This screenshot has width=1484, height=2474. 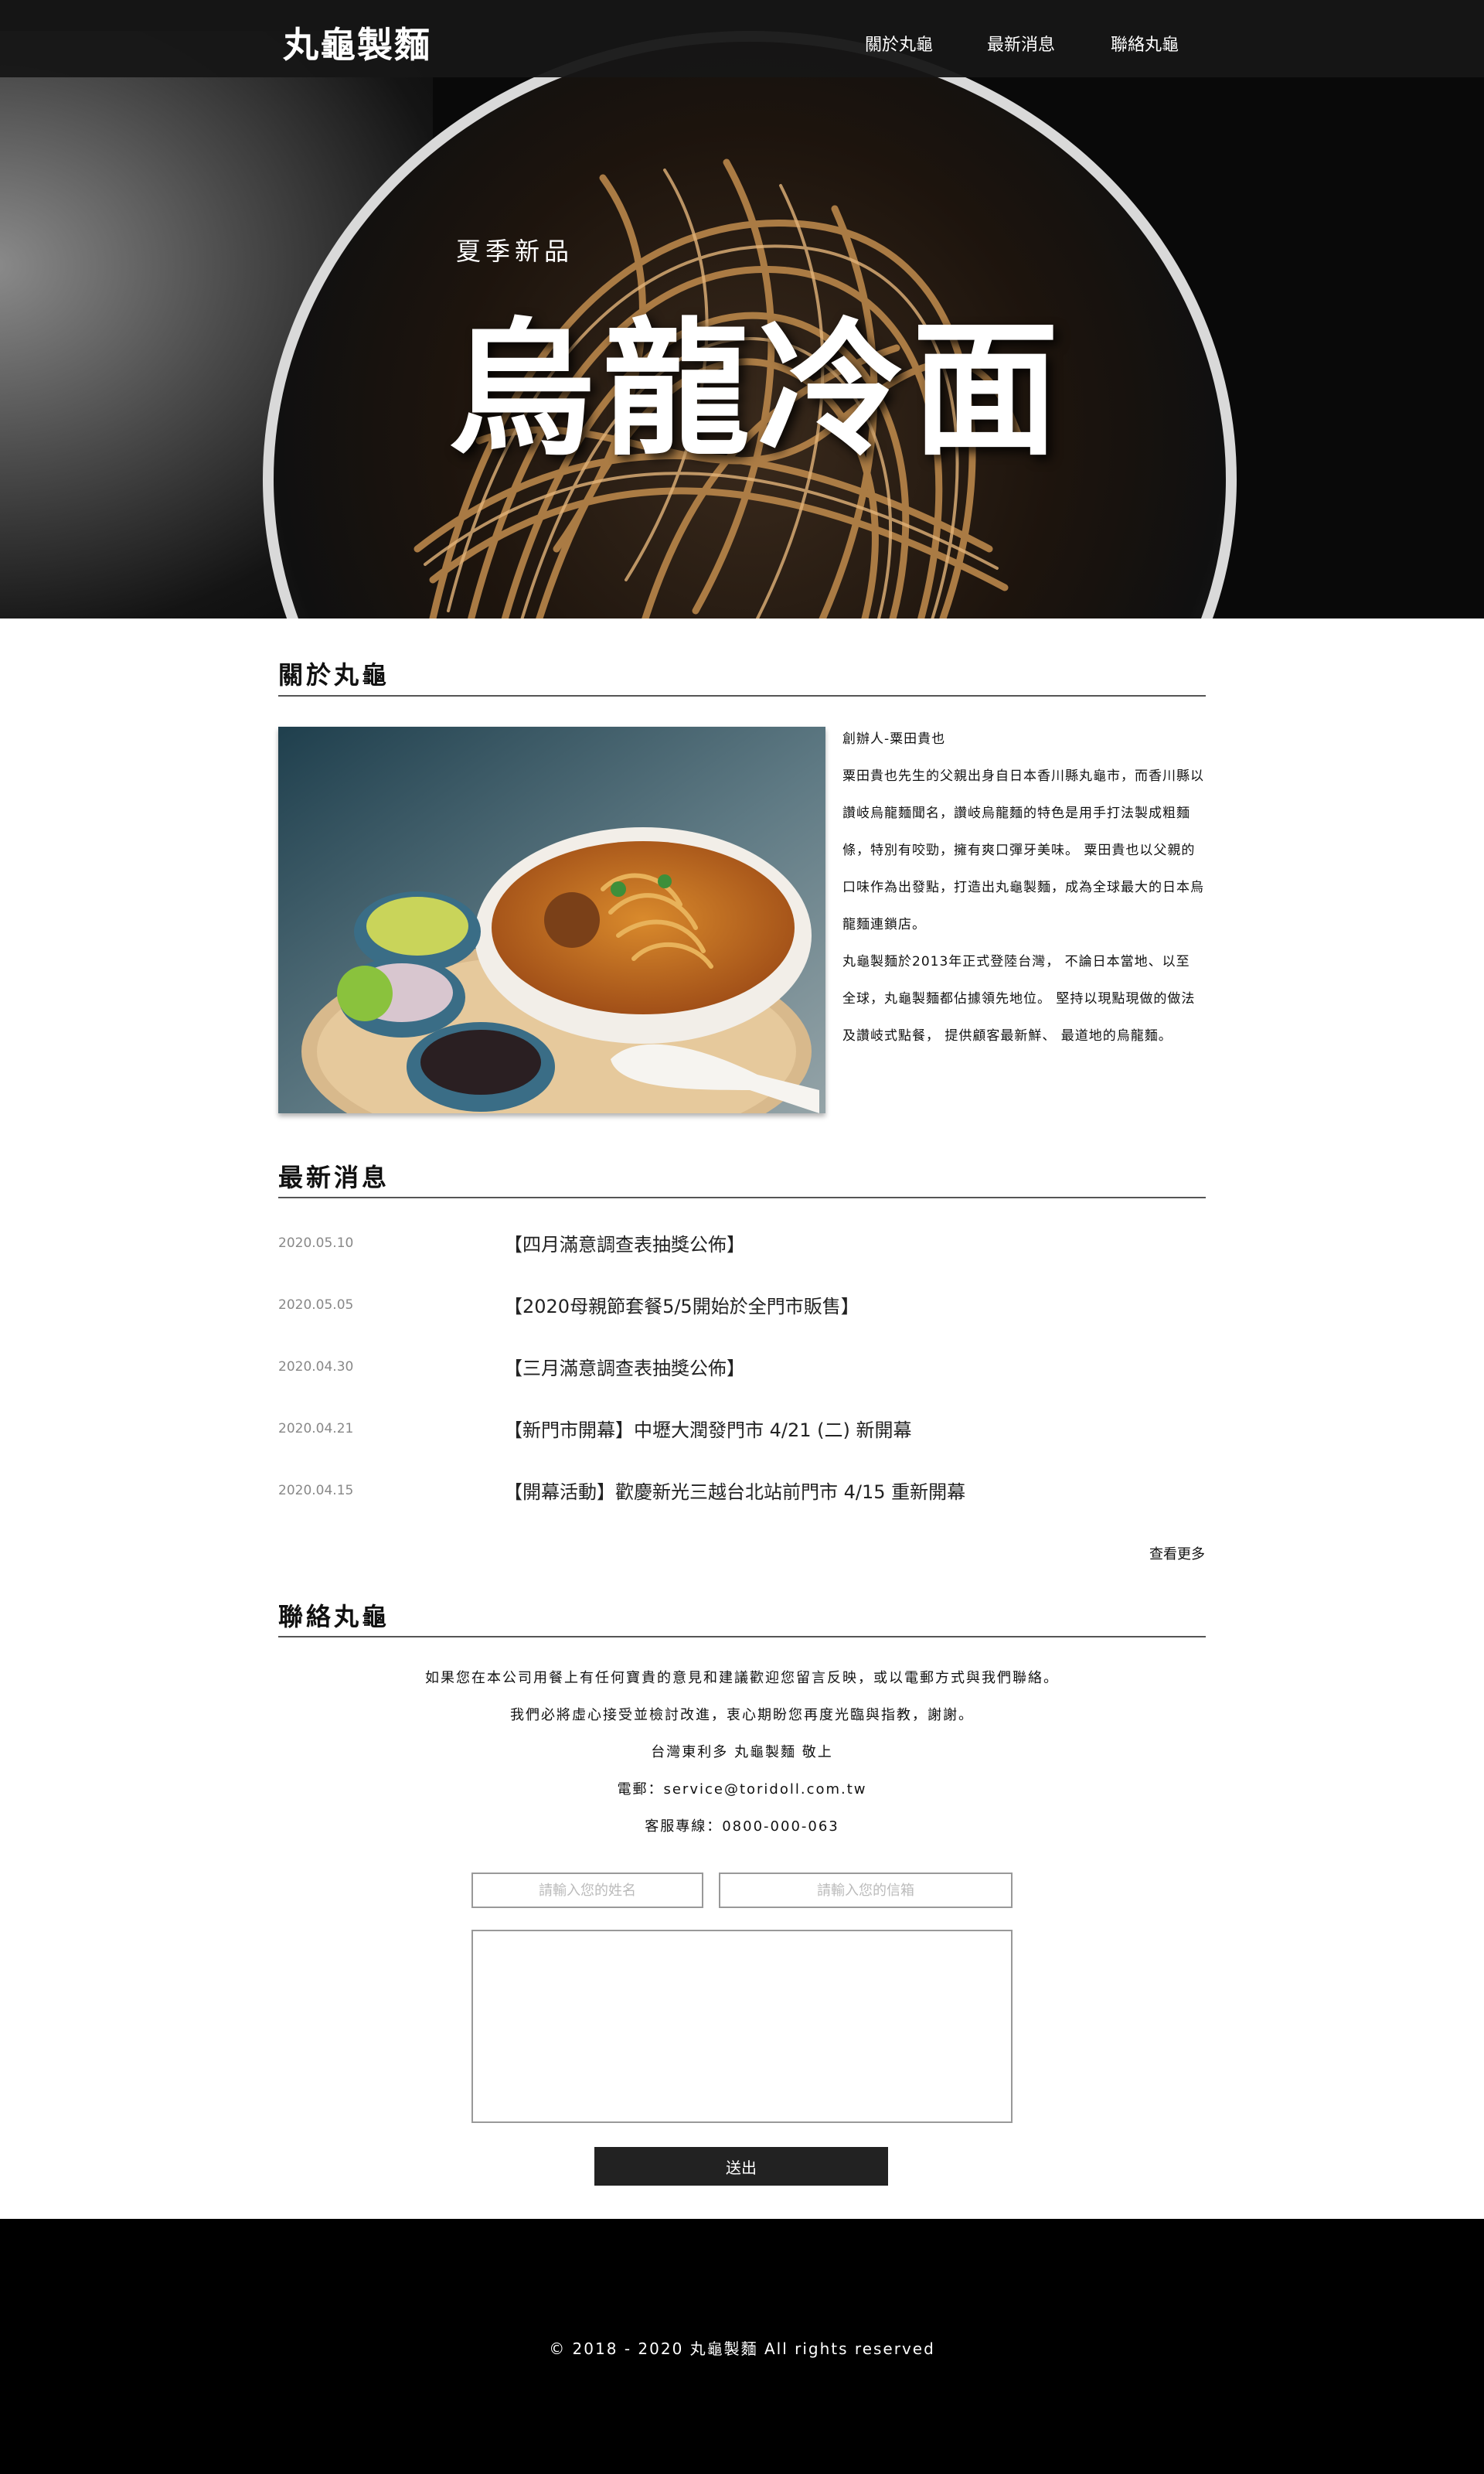 What do you see at coordinates (742, 2026) in the screenshot?
I see `message-textarea` at bounding box center [742, 2026].